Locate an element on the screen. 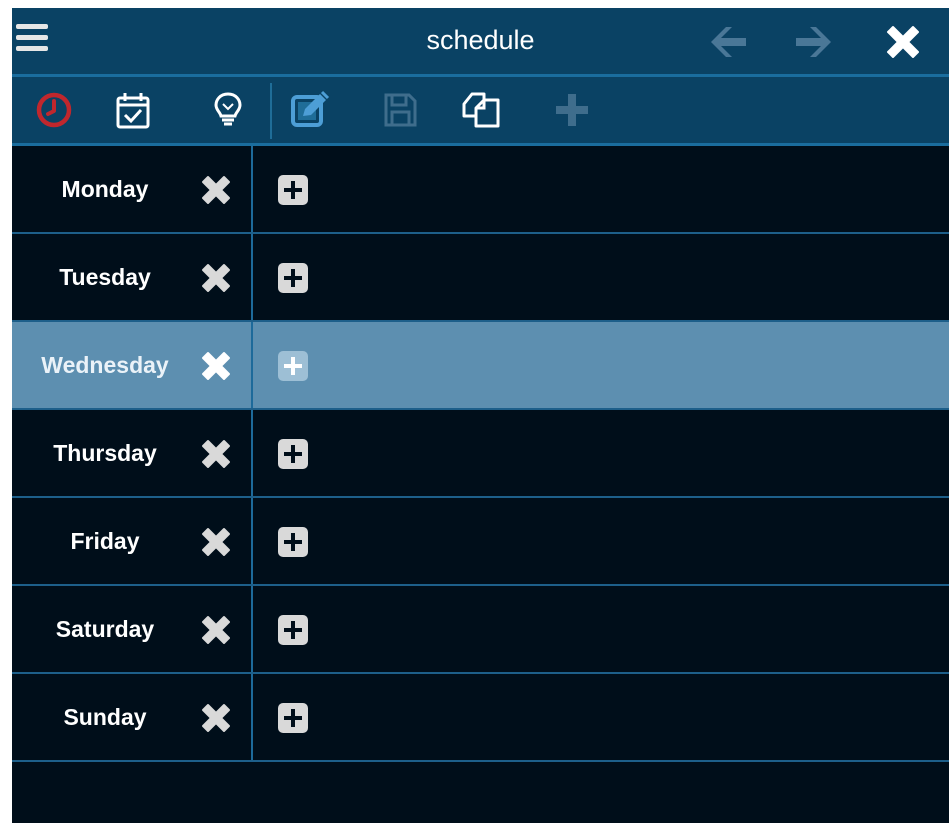 The height and width of the screenshot is (823, 949). toolbar-separator is located at coordinates (271, 111).